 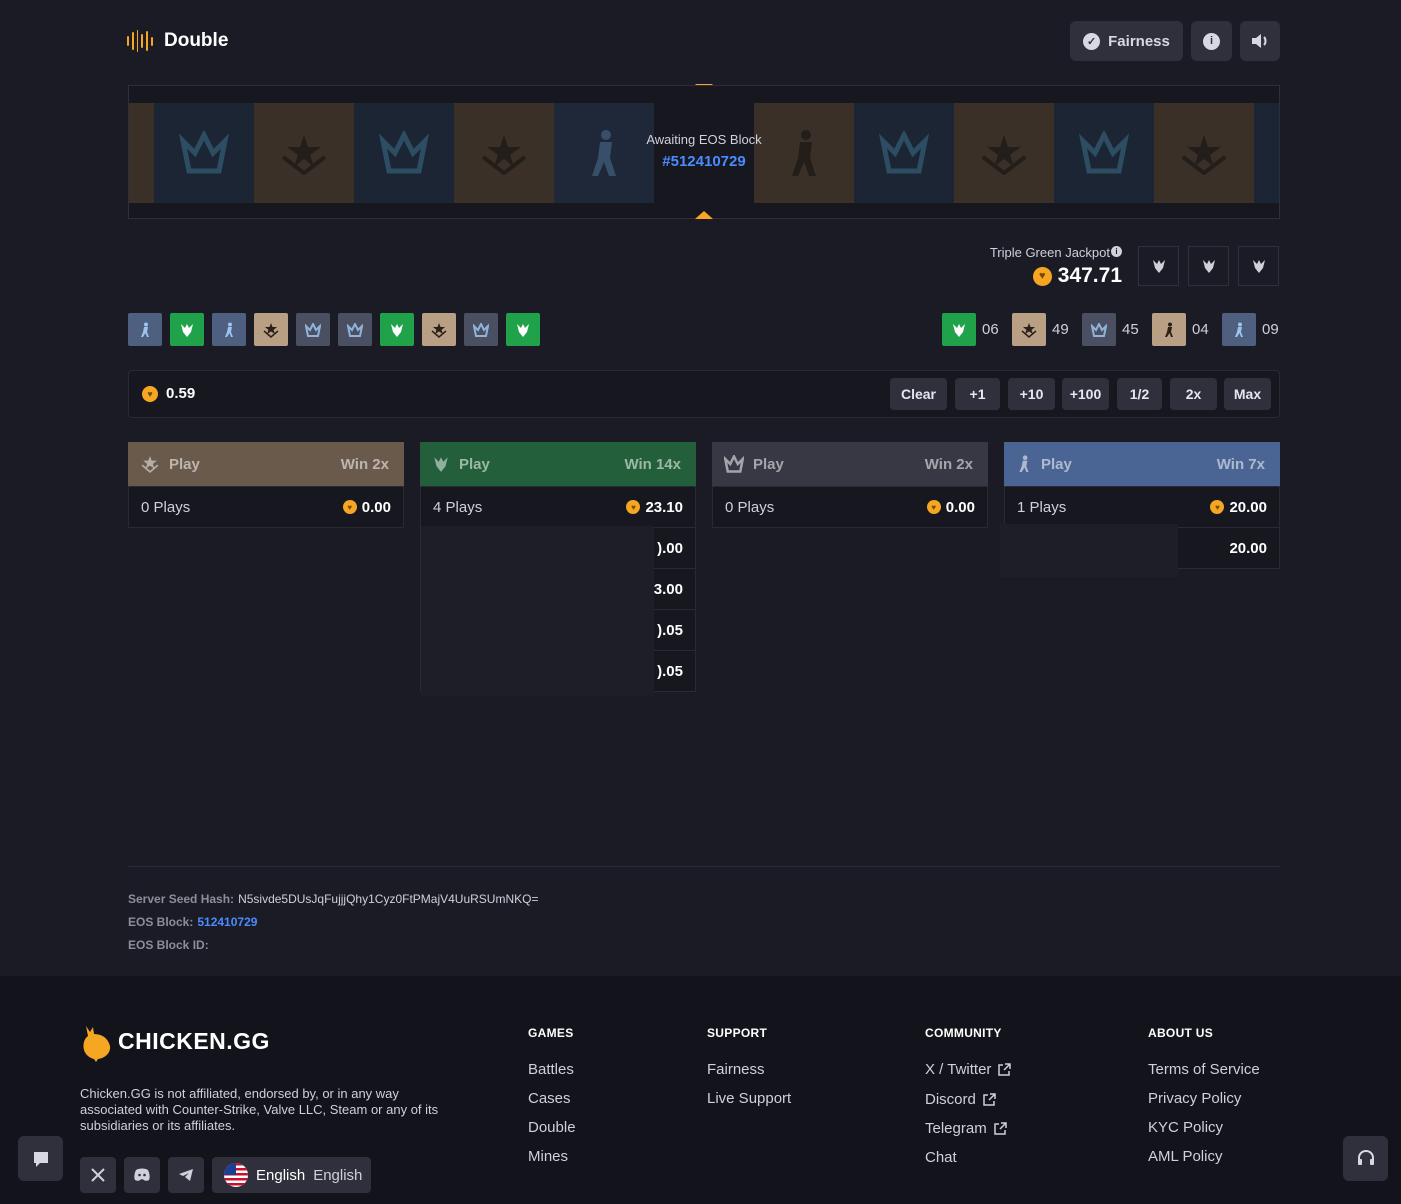 What do you see at coordinates (704, 215) in the screenshot?
I see `roulette-pointer-bottom` at bounding box center [704, 215].